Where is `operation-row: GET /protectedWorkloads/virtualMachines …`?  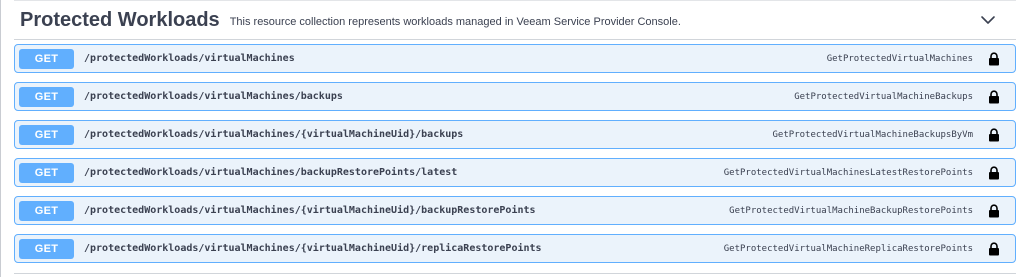 operation-row: GET /protectedWorkloads/virtualMachines … is located at coordinates (515, 58).